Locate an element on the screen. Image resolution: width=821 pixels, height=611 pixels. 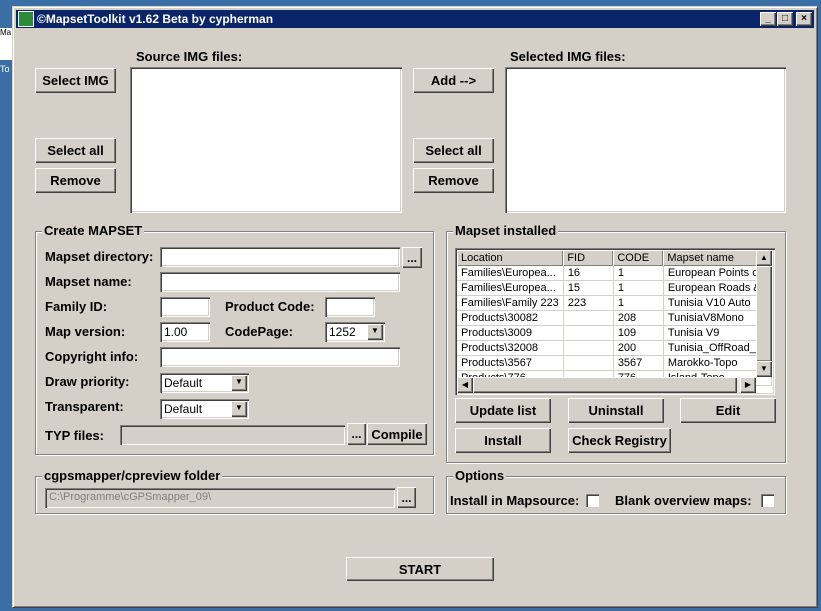
table-row: Products\3009 109 Tunisia V9 is located at coordinates (614, 333).